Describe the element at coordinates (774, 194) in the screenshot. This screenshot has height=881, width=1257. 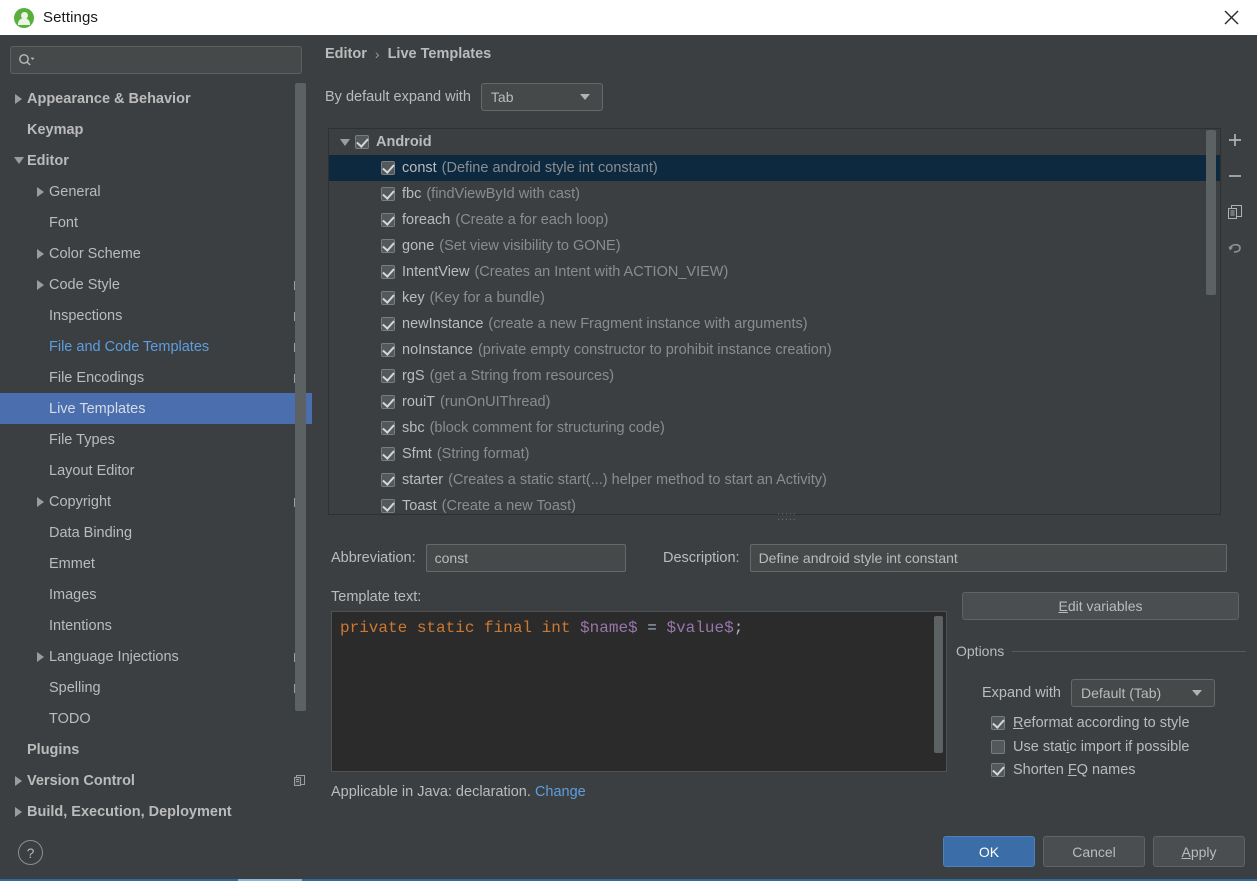
I see `template-row: fbc (findViewById with cast)` at that location.